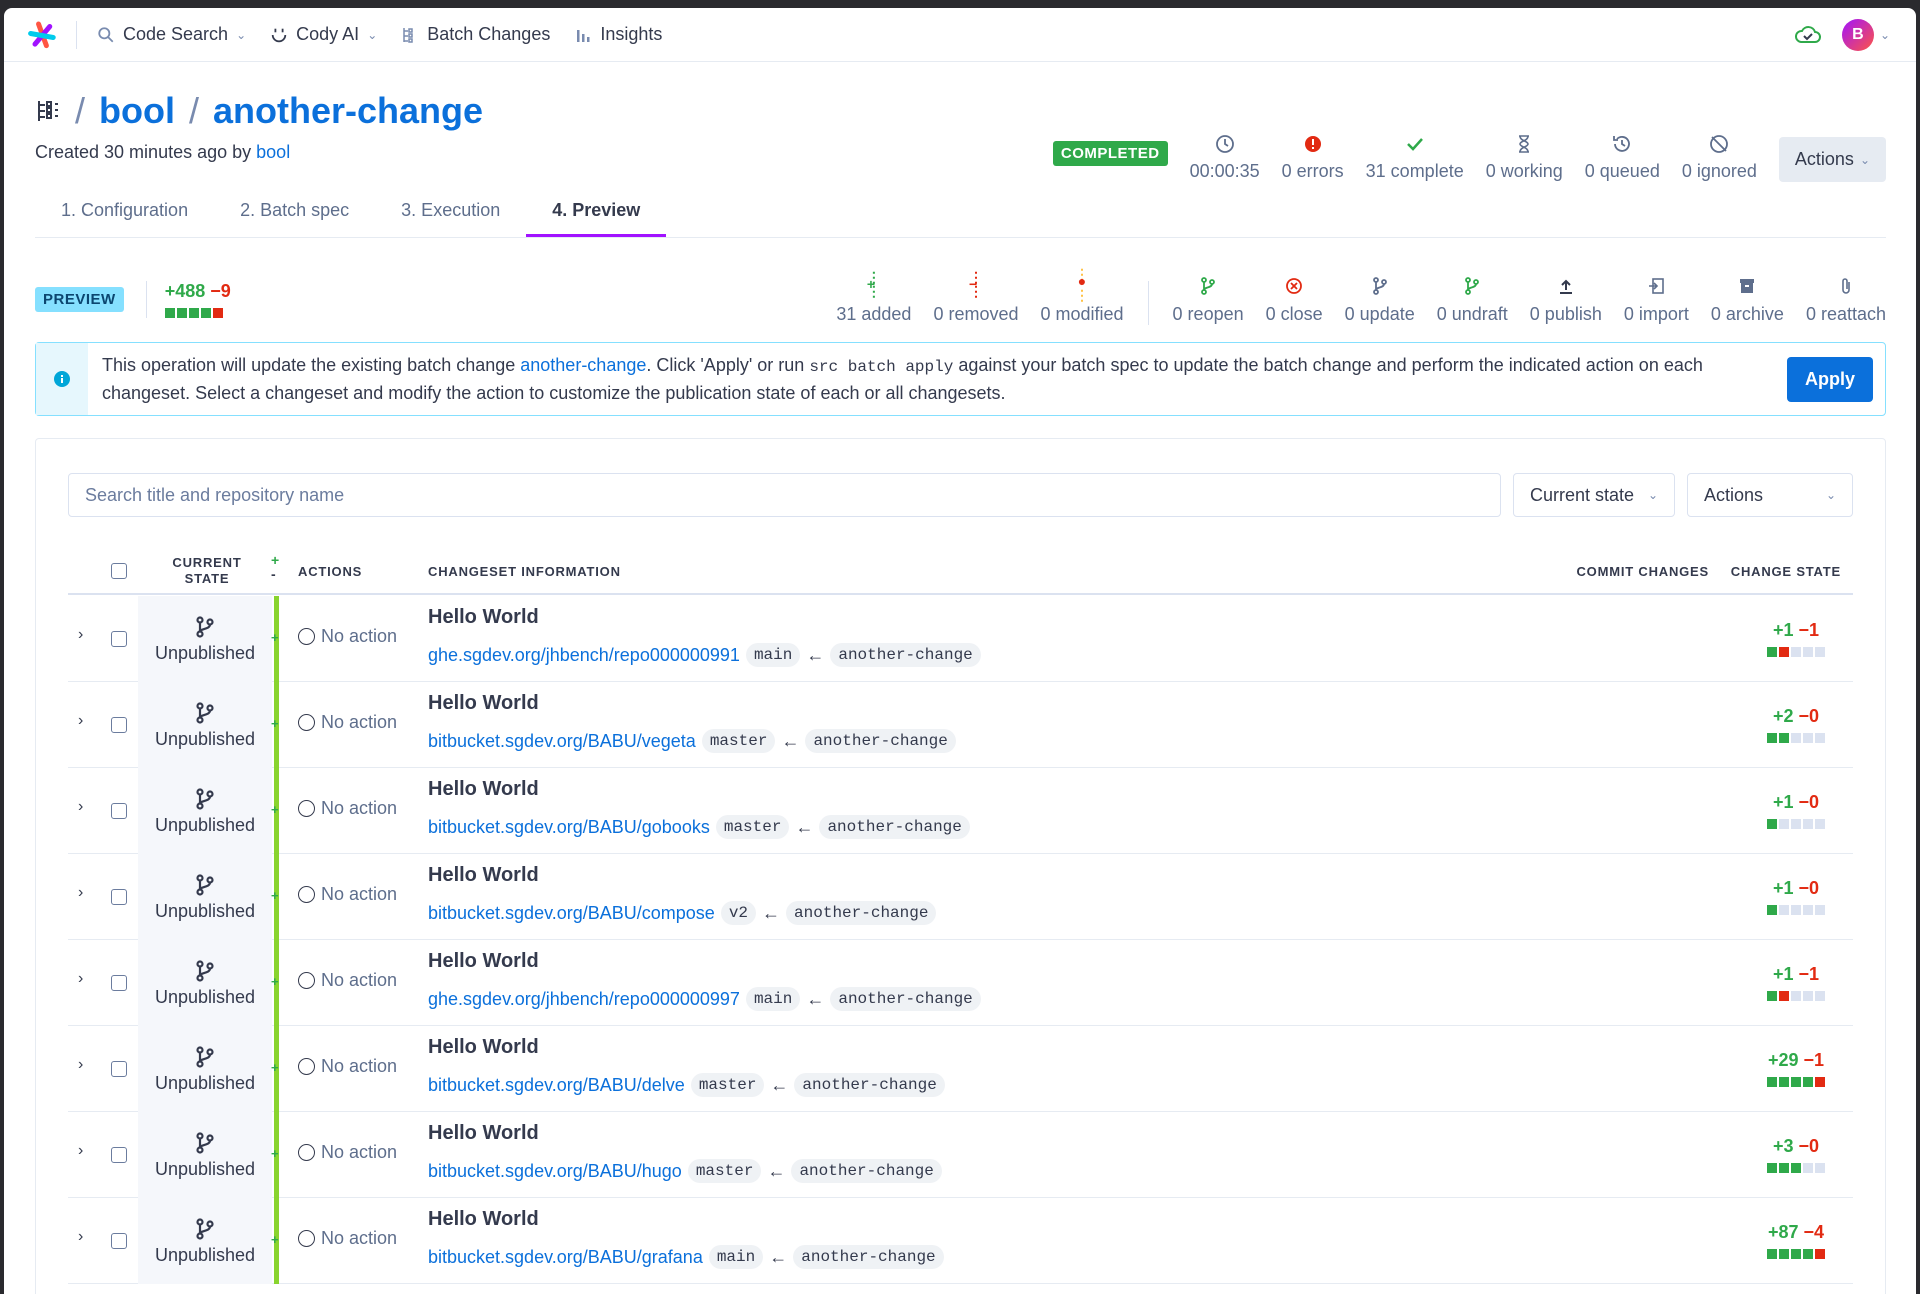  What do you see at coordinates (555, 1171) in the screenshot?
I see `repo-link: bitbucket.sgdev.org/BABU/hugo` at bounding box center [555, 1171].